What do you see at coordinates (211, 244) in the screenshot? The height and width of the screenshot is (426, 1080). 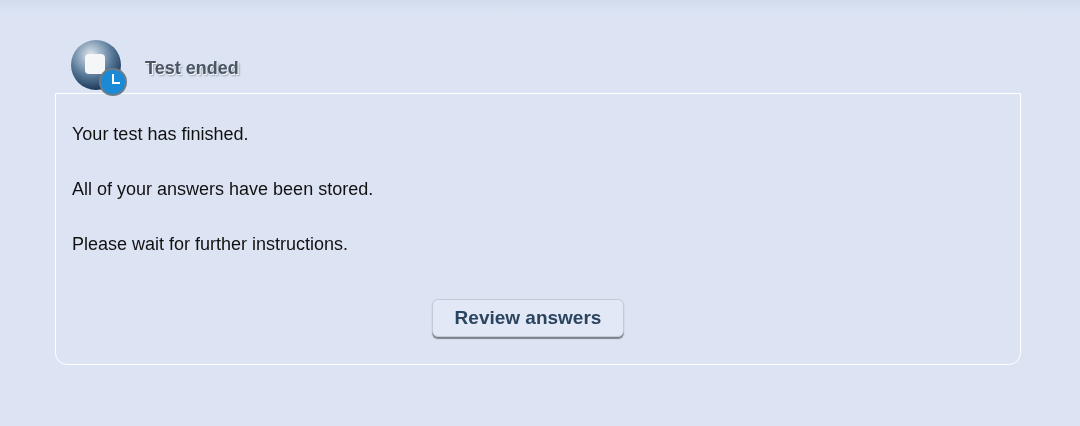 I see `message-text: Please wait for further instructions.` at bounding box center [211, 244].